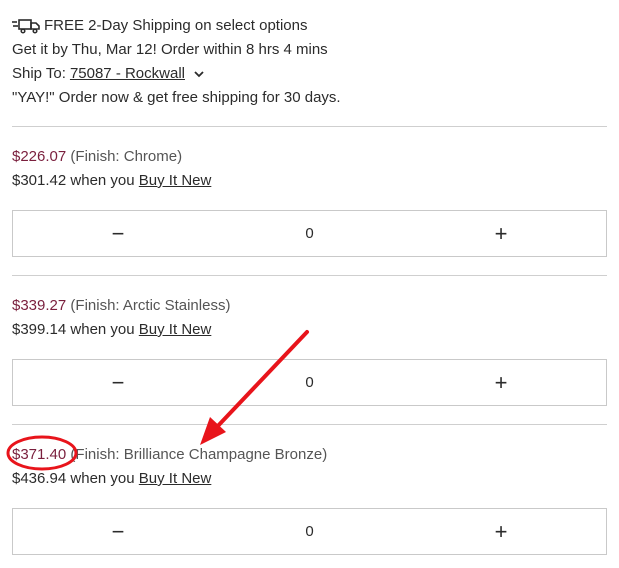 The height and width of the screenshot is (568, 619). Describe the element at coordinates (39, 305) in the screenshot. I see `open-box-price: $339.27` at that location.